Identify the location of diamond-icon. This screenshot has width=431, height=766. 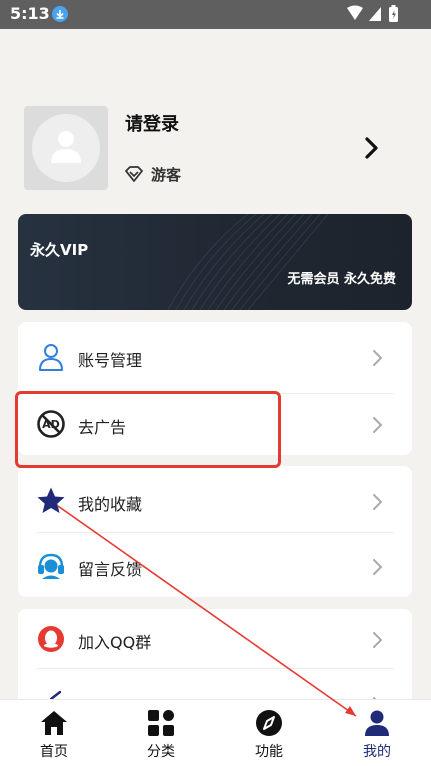
(134, 174).